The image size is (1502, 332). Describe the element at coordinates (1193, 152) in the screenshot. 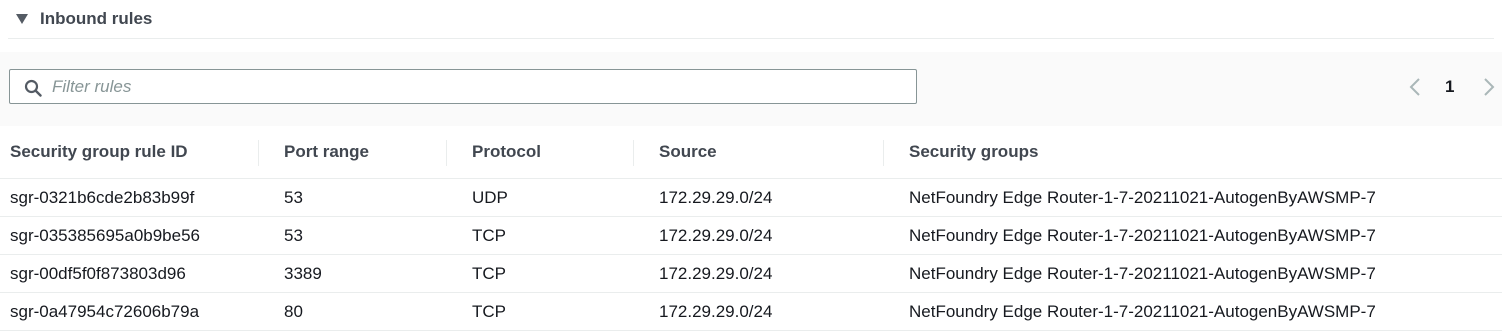

I see `column-header-security-groups: Security groups` at that location.